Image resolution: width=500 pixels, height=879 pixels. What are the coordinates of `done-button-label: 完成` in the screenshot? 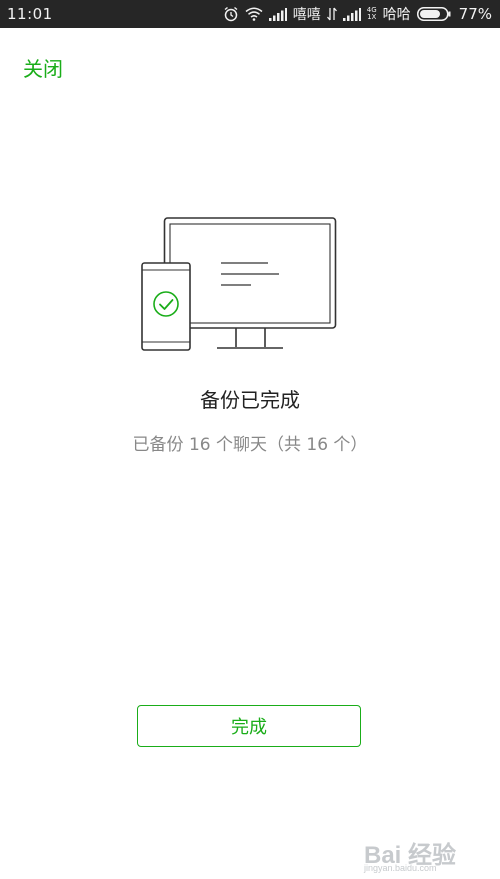 It's located at (249, 727).